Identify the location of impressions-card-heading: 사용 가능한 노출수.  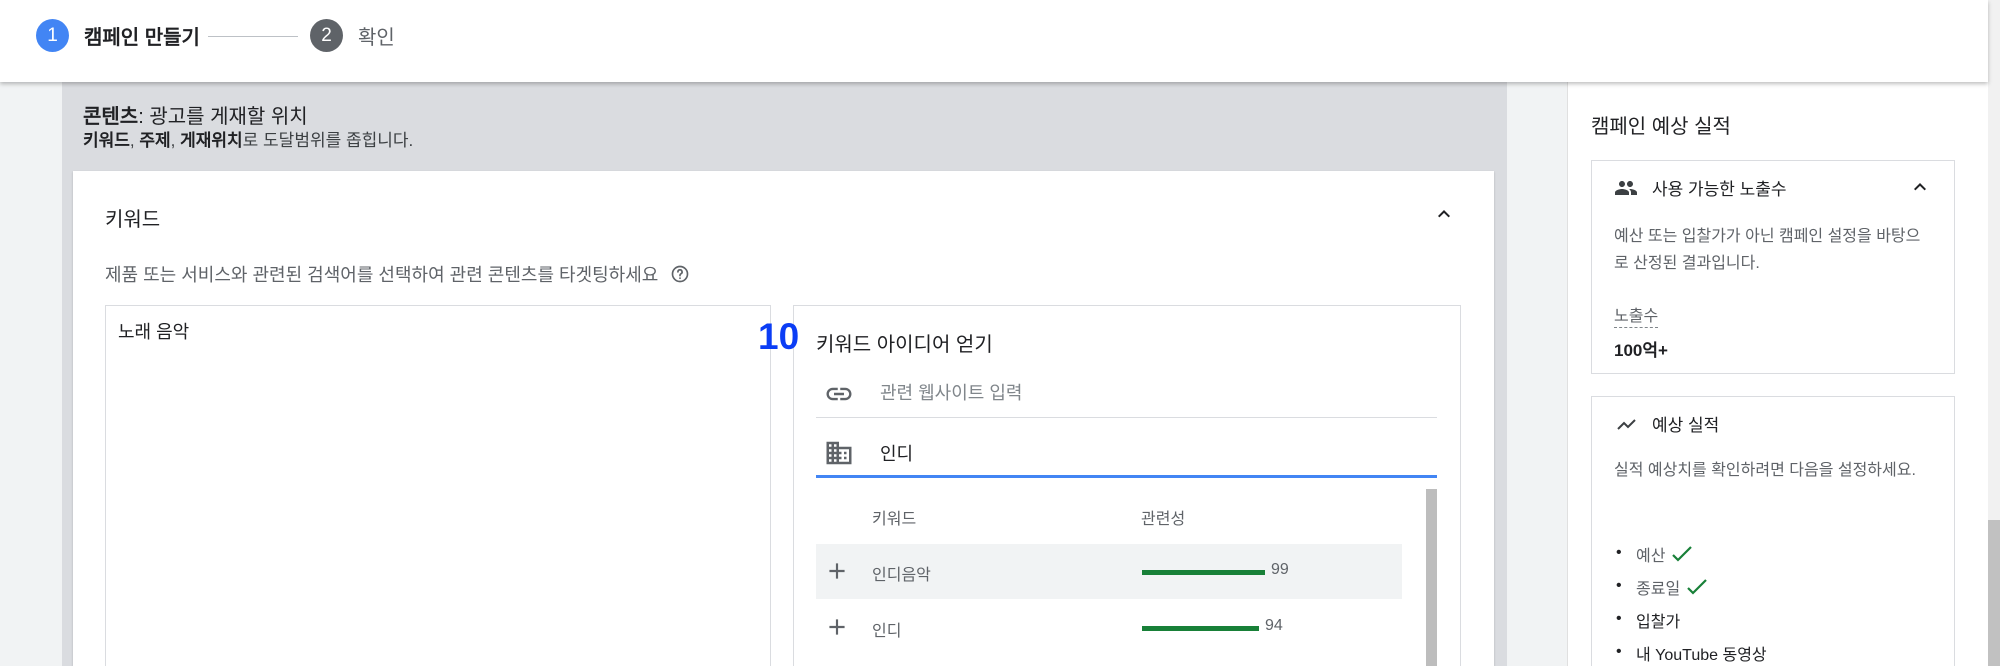
(1719, 189).